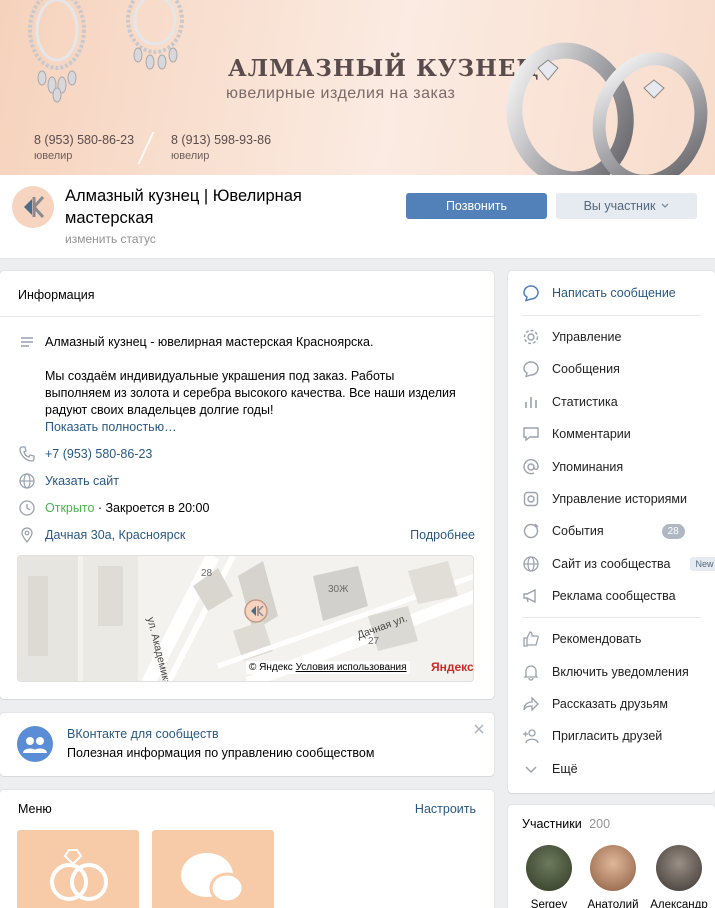  I want to click on chat-bubbles-icon, so click(213, 878).